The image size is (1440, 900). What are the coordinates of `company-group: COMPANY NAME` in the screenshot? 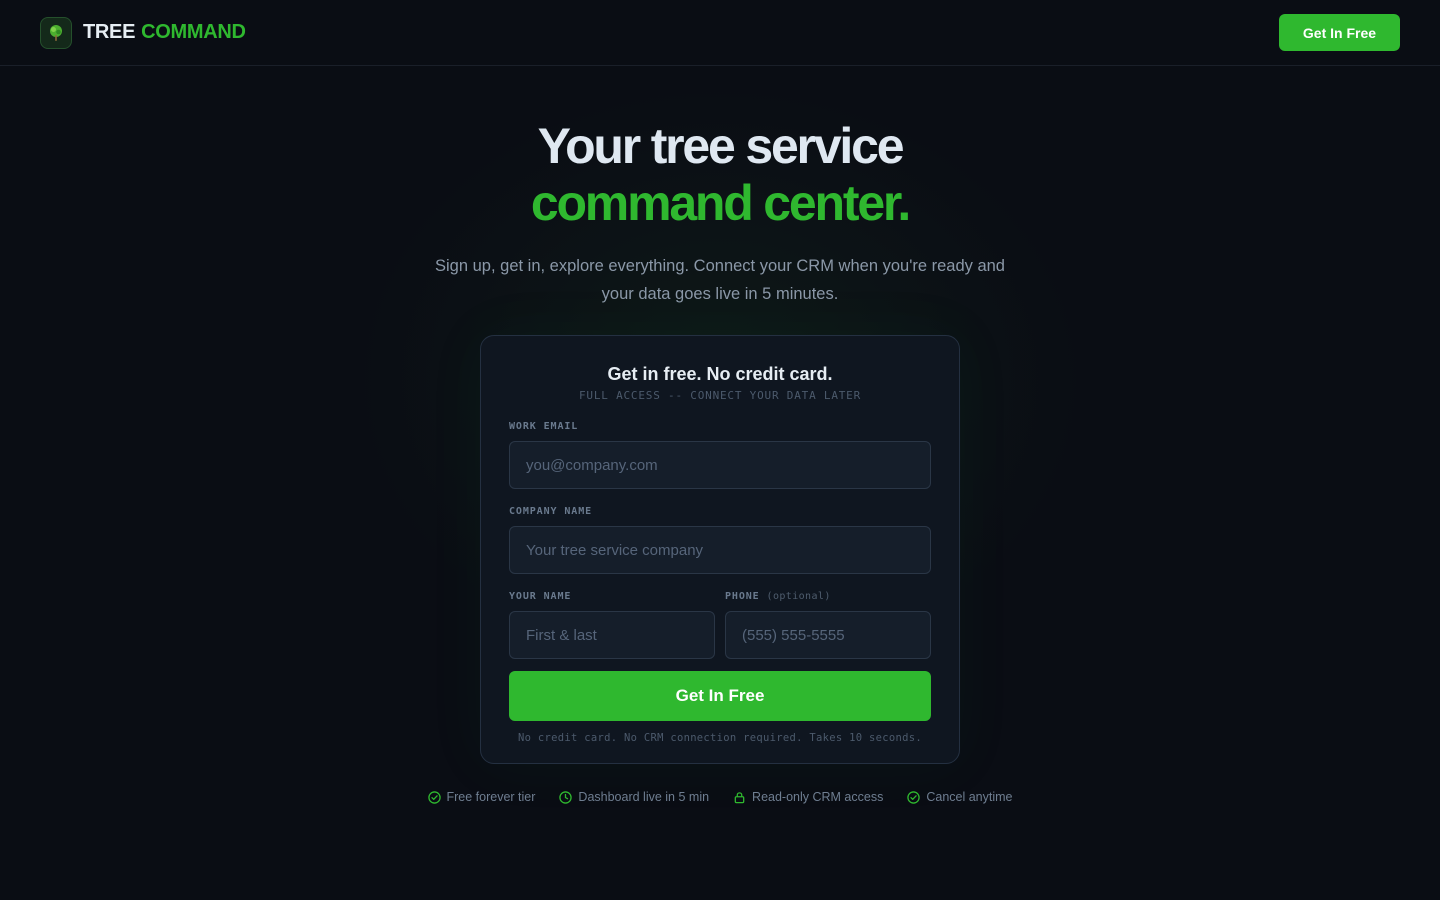 It's located at (720, 540).